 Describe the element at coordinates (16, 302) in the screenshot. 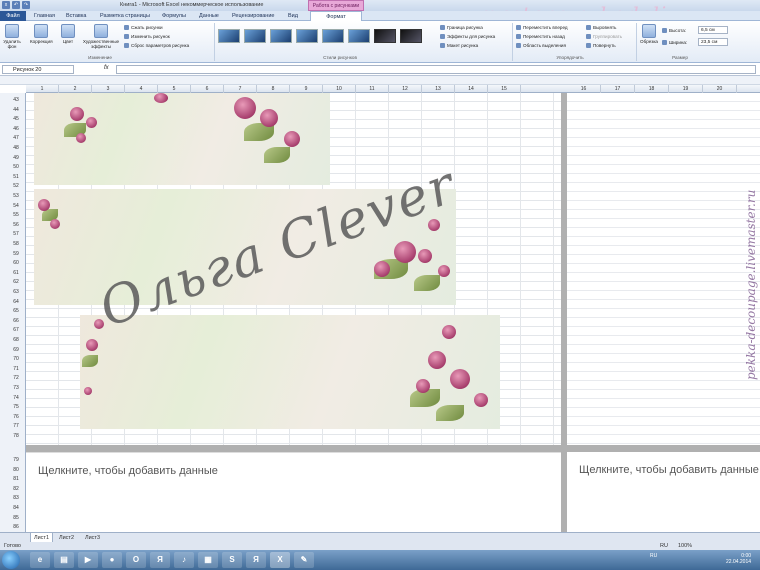

I see `row-header: 64` at that location.